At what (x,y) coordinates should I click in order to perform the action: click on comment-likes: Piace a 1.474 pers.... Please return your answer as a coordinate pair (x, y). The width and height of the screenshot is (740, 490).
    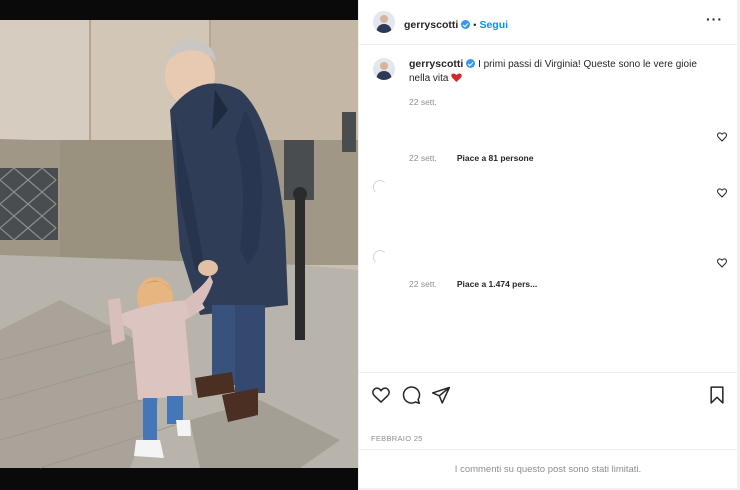
    Looking at the image, I should click on (497, 284).